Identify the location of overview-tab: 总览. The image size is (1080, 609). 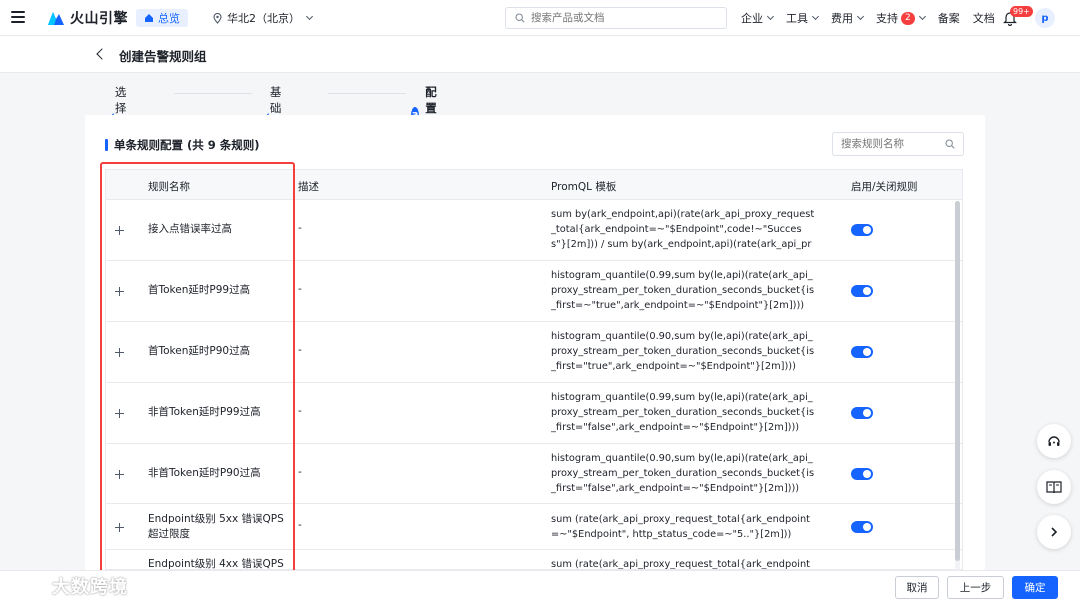
(162, 18).